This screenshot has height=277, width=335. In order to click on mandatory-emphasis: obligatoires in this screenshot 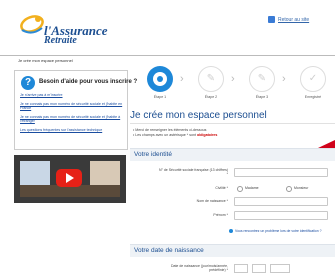, I will do `click(207, 135)`.